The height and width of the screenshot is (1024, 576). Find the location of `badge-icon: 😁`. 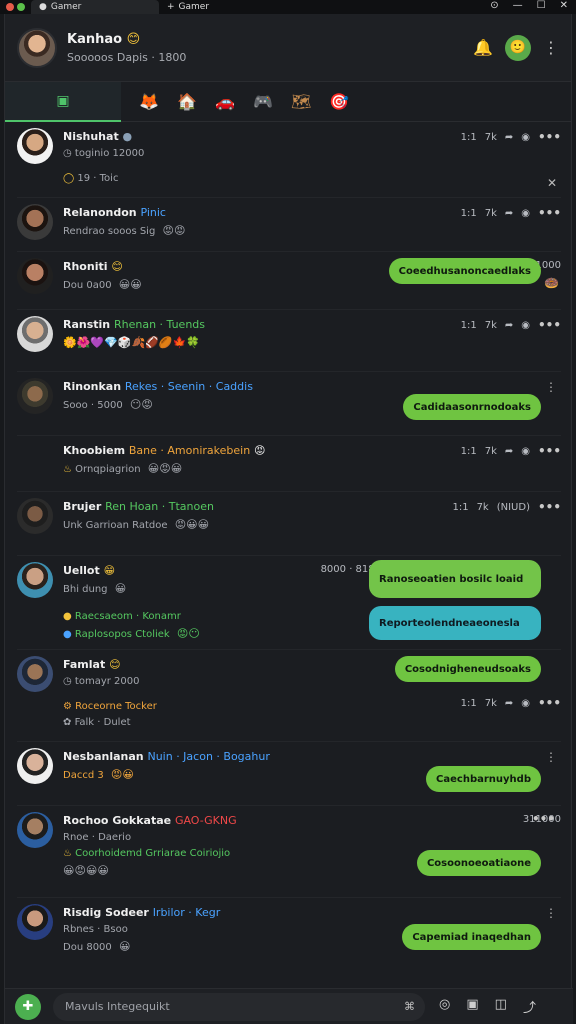

badge-icon: 😁 is located at coordinates (109, 570).